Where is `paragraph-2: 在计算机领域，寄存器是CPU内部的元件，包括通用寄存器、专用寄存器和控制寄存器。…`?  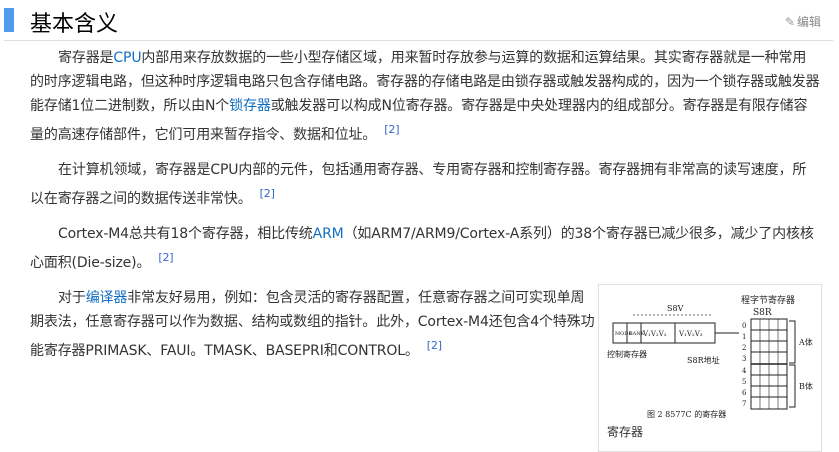 paragraph-2: 在计算机领域，寄存器是CPU内部的元件，包括通用寄存器、专用寄存器和控制寄存器。… is located at coordinates (425, 184).